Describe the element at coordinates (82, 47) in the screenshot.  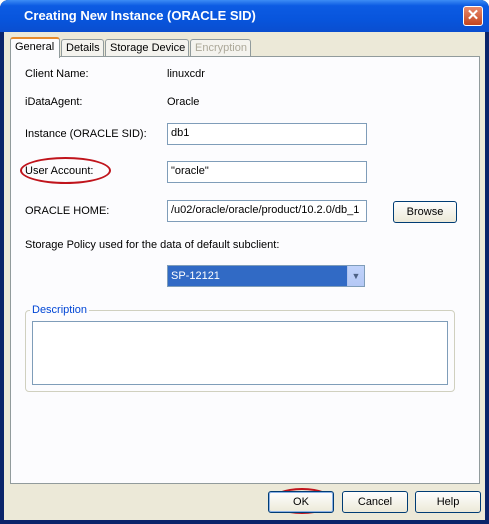
I see `tab-details: Details` at that location.